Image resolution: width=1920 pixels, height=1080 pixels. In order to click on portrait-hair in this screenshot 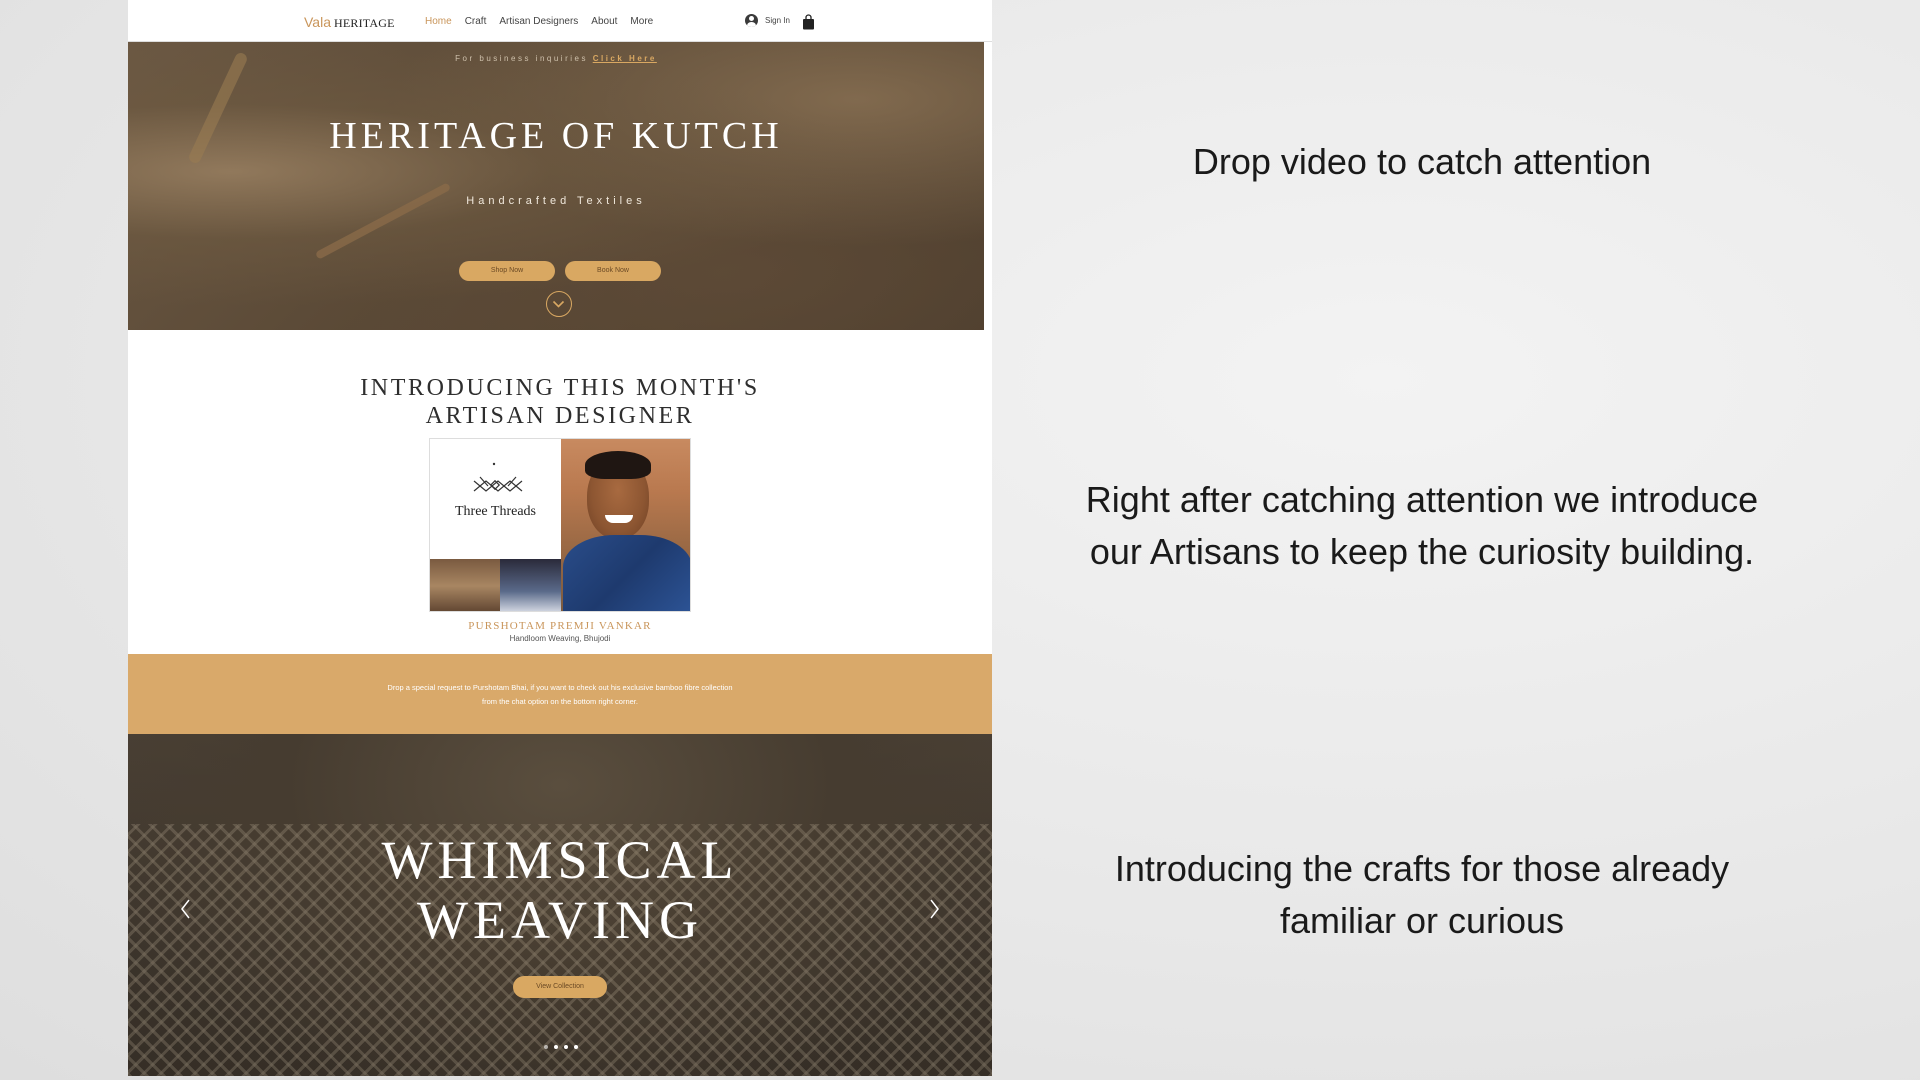, I will do `click(618, 465)`.